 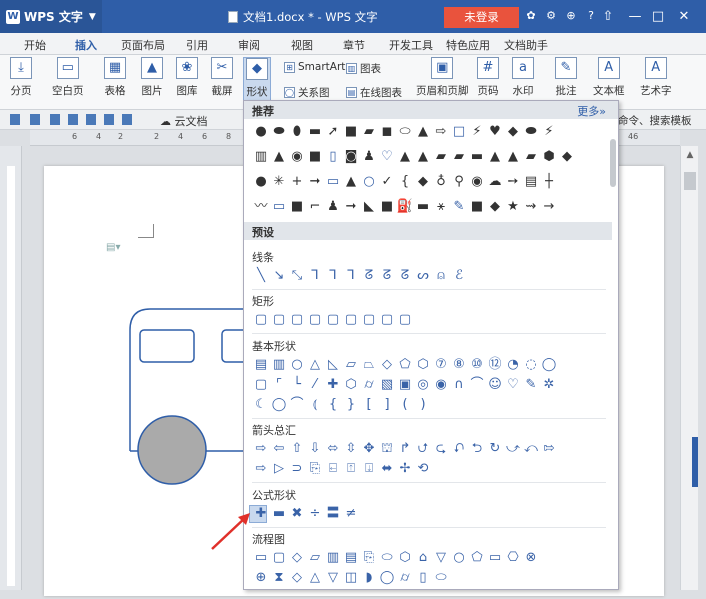 What do you see at coordinates (35, 45) in the screenshot?
I see `tab-start: 开始` at bounding box center [35, 45].